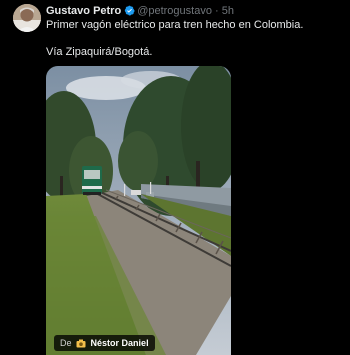 The image size is (350, 355). I want to click on credit-author: Néstor Daniel, so click(120, 343).